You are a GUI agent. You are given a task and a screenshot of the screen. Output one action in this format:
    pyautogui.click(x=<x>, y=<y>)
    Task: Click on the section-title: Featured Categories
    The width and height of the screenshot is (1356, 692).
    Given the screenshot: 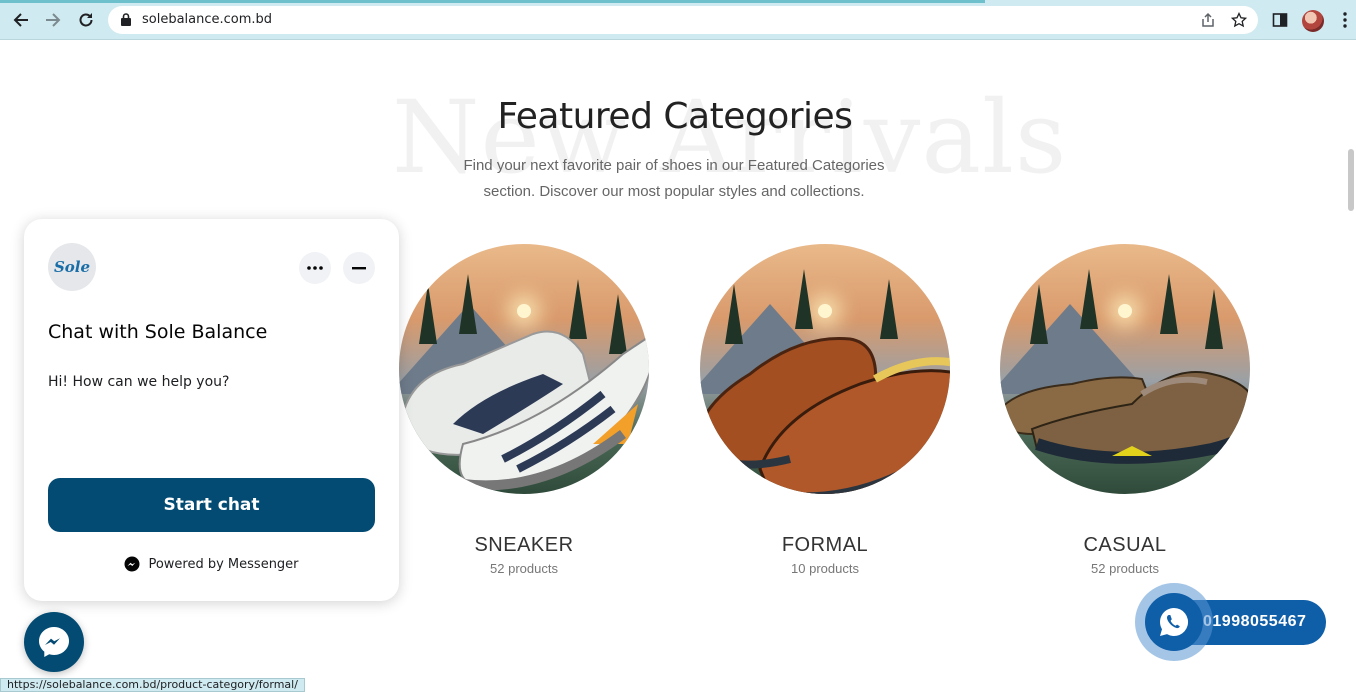 What is the action you would take?
    pyautogui.click(x=675, y=116)
    